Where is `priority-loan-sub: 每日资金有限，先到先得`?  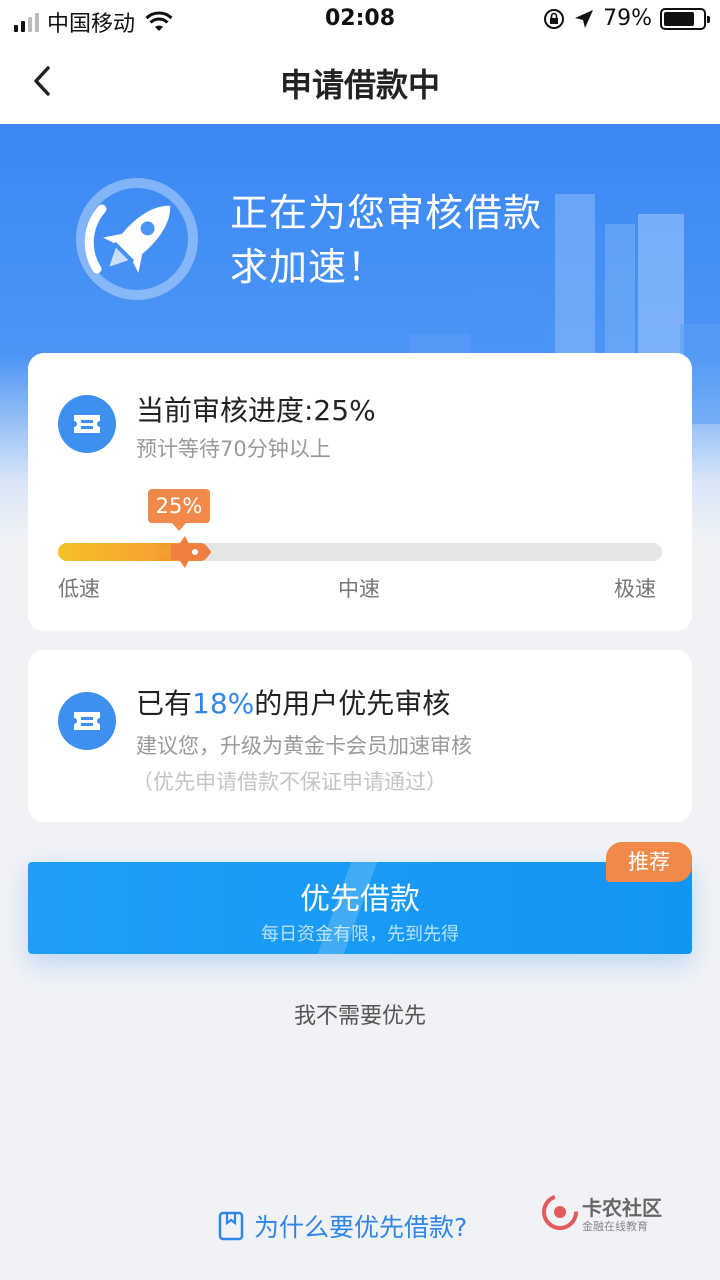
priority-loan-sub: 每日资金有限，先到先得 is located at coordinates (360, 934).